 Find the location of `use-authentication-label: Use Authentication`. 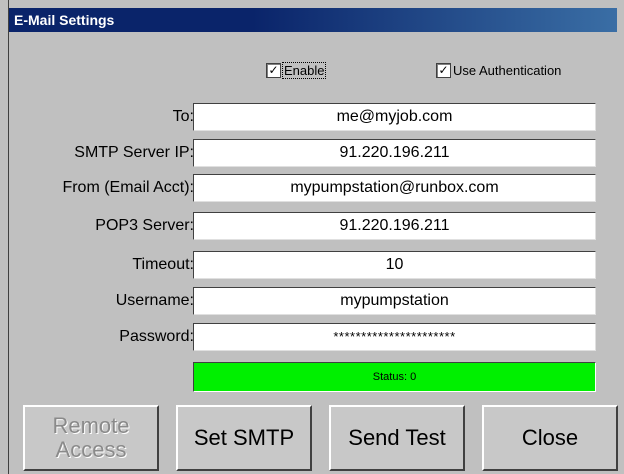

use-authentication-label: Use Authentication is located at coordinates (507, 70).